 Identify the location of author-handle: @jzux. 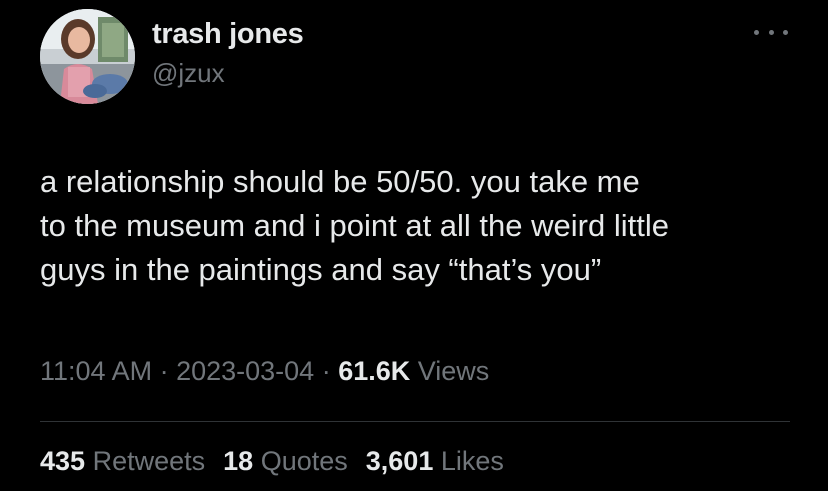
(188, 73).